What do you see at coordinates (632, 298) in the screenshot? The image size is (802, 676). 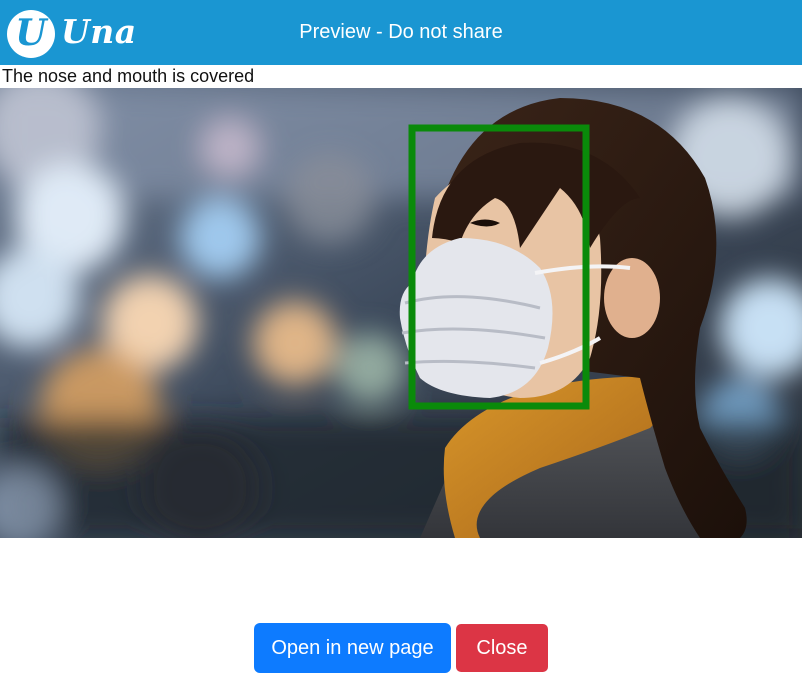 I see `ear` at bounding box center [632, 298].